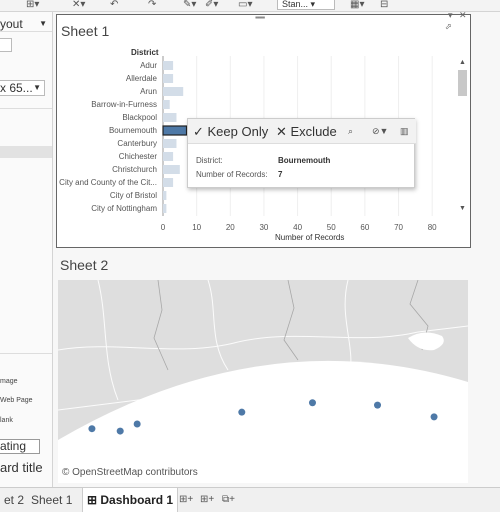  What do you see at coordinates (9, 381) in the screenshot?
I see `object-image: mage` at bounding box center [9, 381].